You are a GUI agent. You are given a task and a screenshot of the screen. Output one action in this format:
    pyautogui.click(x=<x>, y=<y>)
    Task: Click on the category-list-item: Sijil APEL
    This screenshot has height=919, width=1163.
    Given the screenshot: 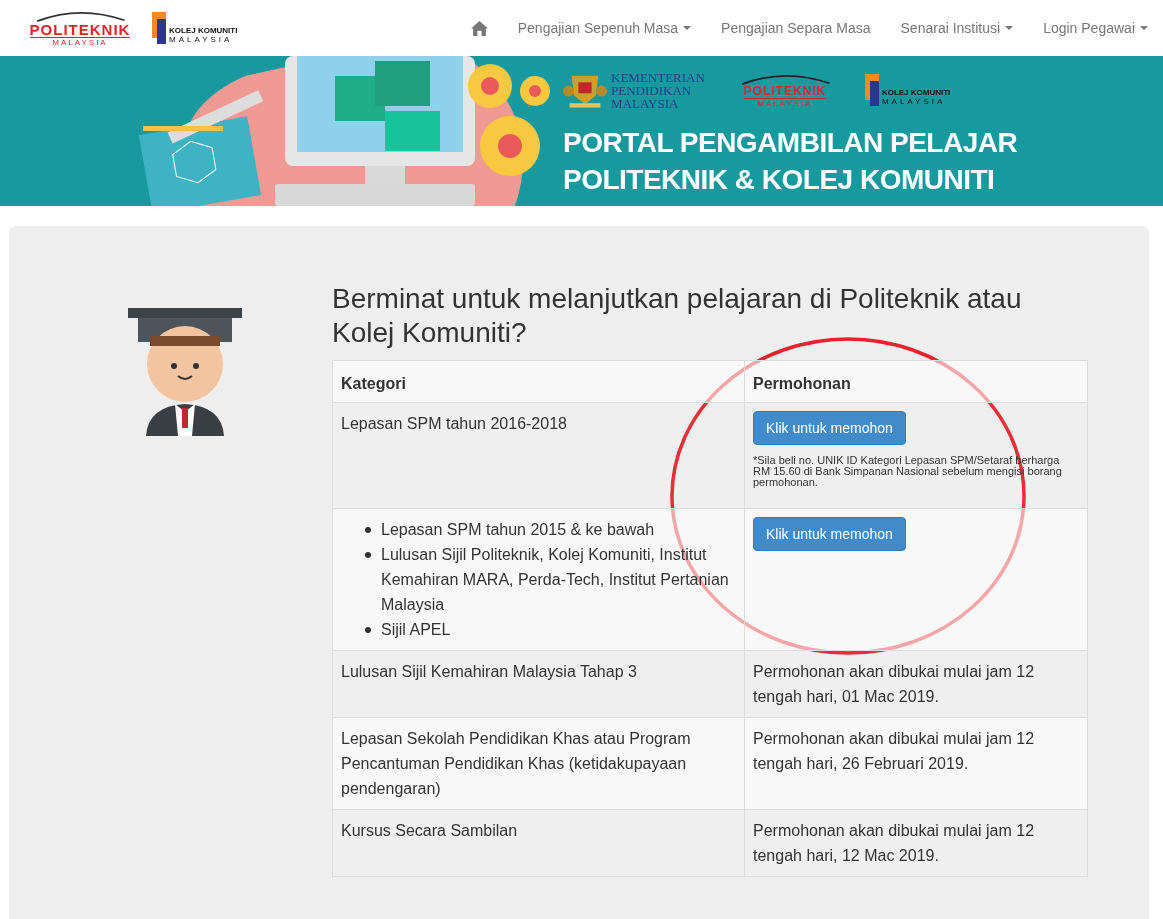 What is the action you would take?
    pyautogui.click(x=416, y=630)
    